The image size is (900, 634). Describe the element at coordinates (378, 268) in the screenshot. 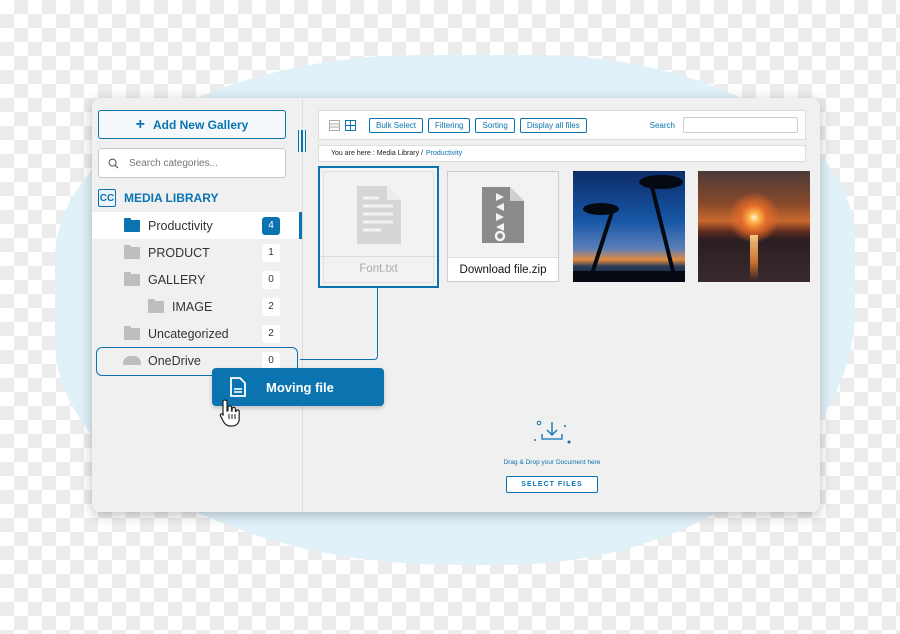

I see `file-name: Font.txt` at that location.